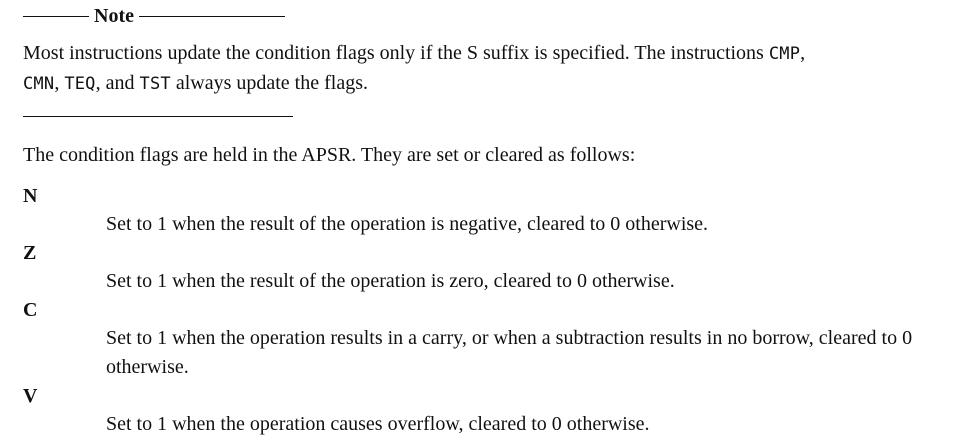 Image resolution: width=975 pixels, height=447 pixels. What do you see at coordinates (211, 16) in the screenshot?
I see `note-rule-right` at bounding box center [211, 16].